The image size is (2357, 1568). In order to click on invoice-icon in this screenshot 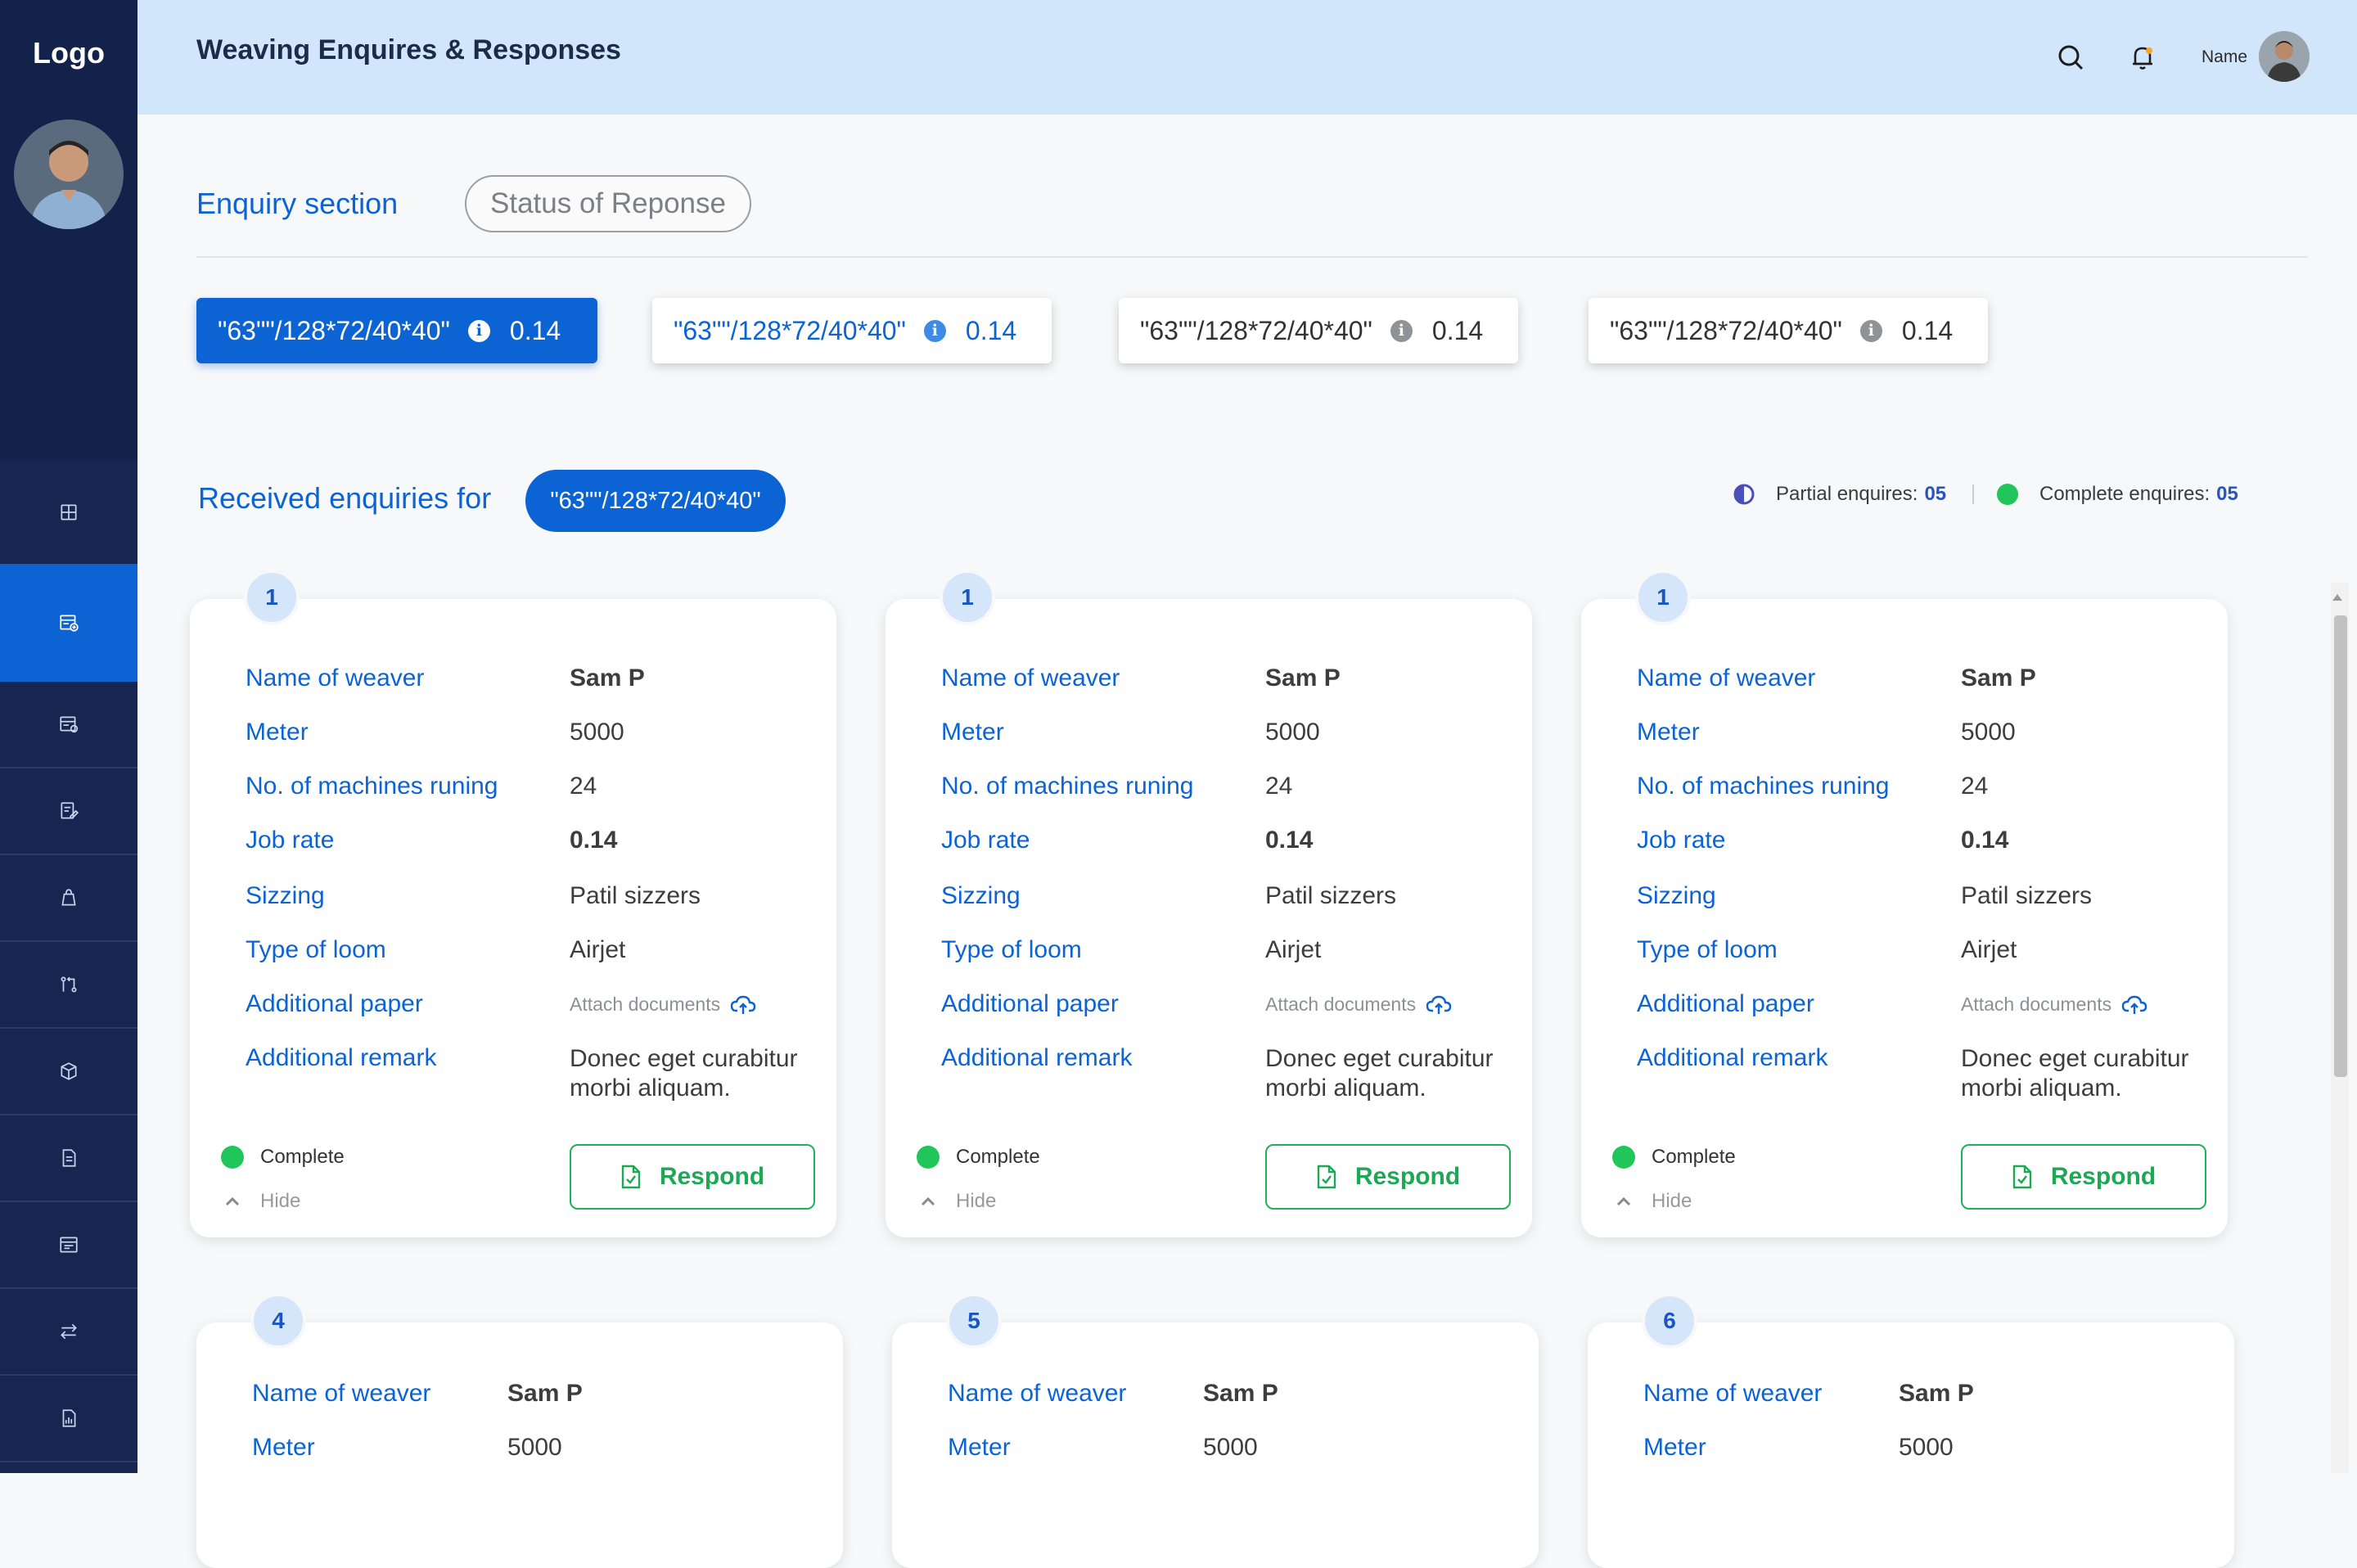, I will do `click(69, 1245)`.